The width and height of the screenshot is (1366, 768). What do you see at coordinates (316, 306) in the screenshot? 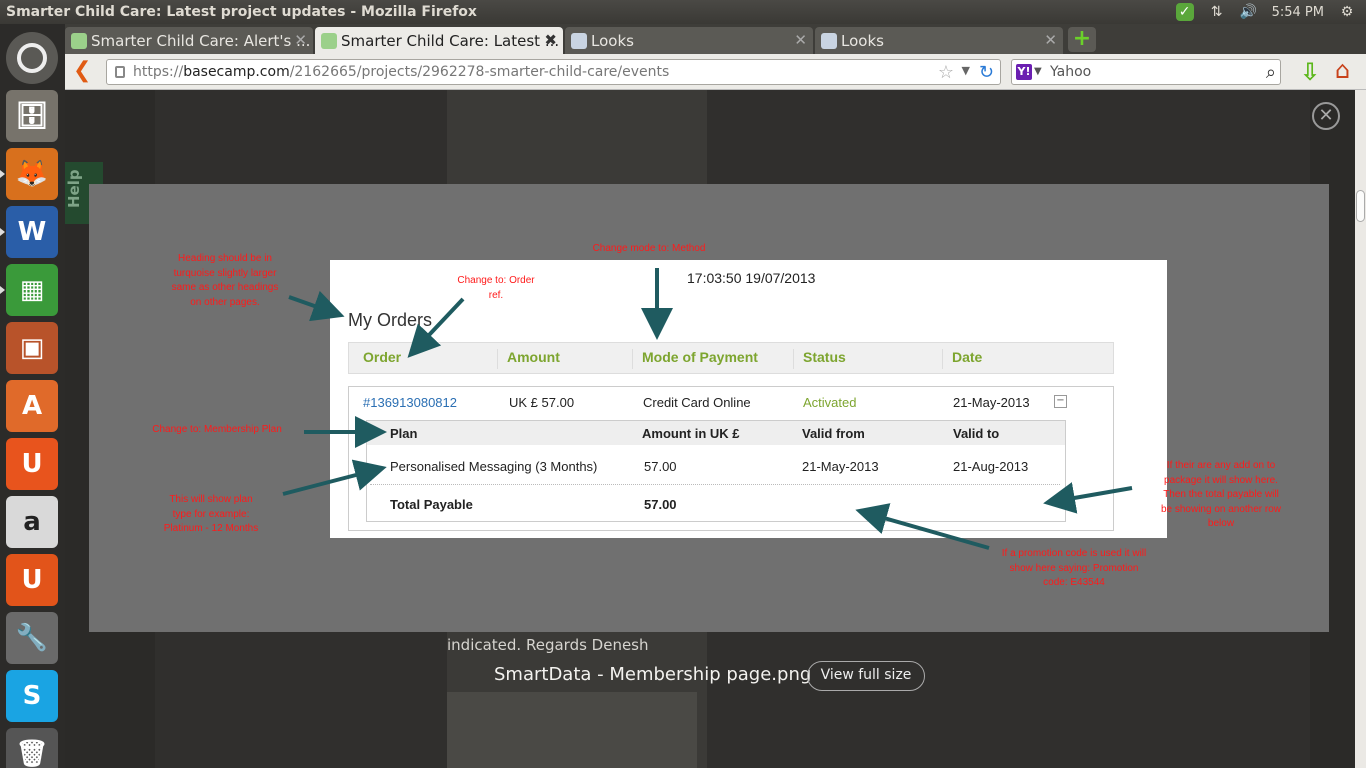
I see `arrow-heading` at bounding box center [316, 306].